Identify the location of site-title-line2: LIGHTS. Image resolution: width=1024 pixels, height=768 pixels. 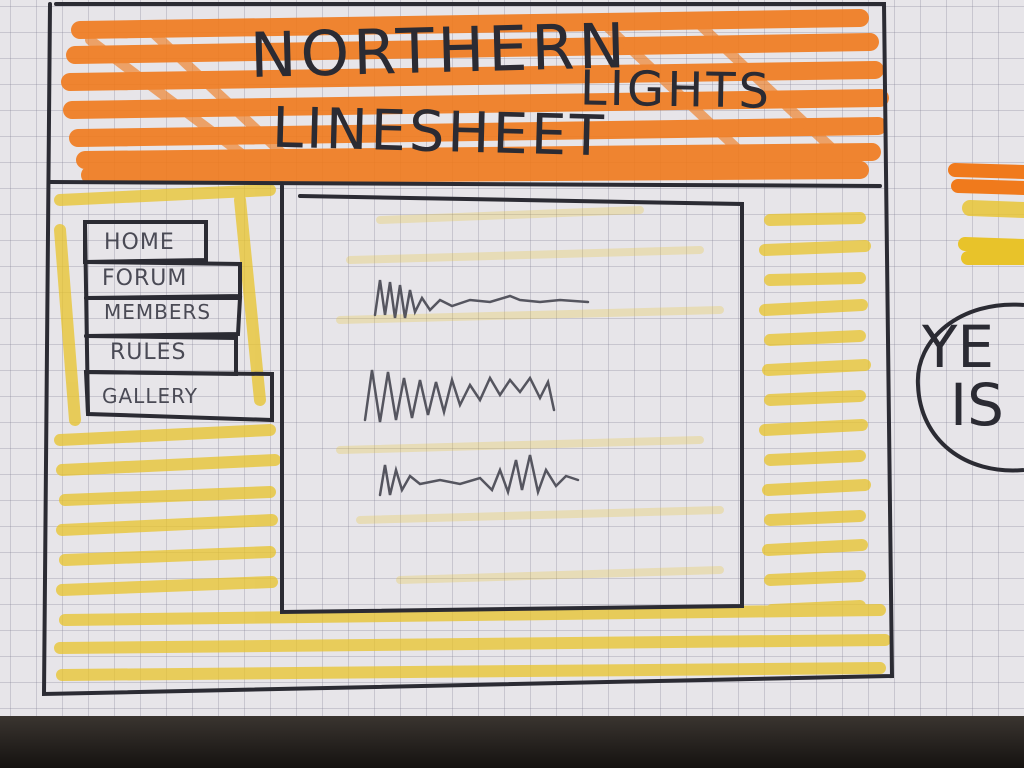
(676, 90).